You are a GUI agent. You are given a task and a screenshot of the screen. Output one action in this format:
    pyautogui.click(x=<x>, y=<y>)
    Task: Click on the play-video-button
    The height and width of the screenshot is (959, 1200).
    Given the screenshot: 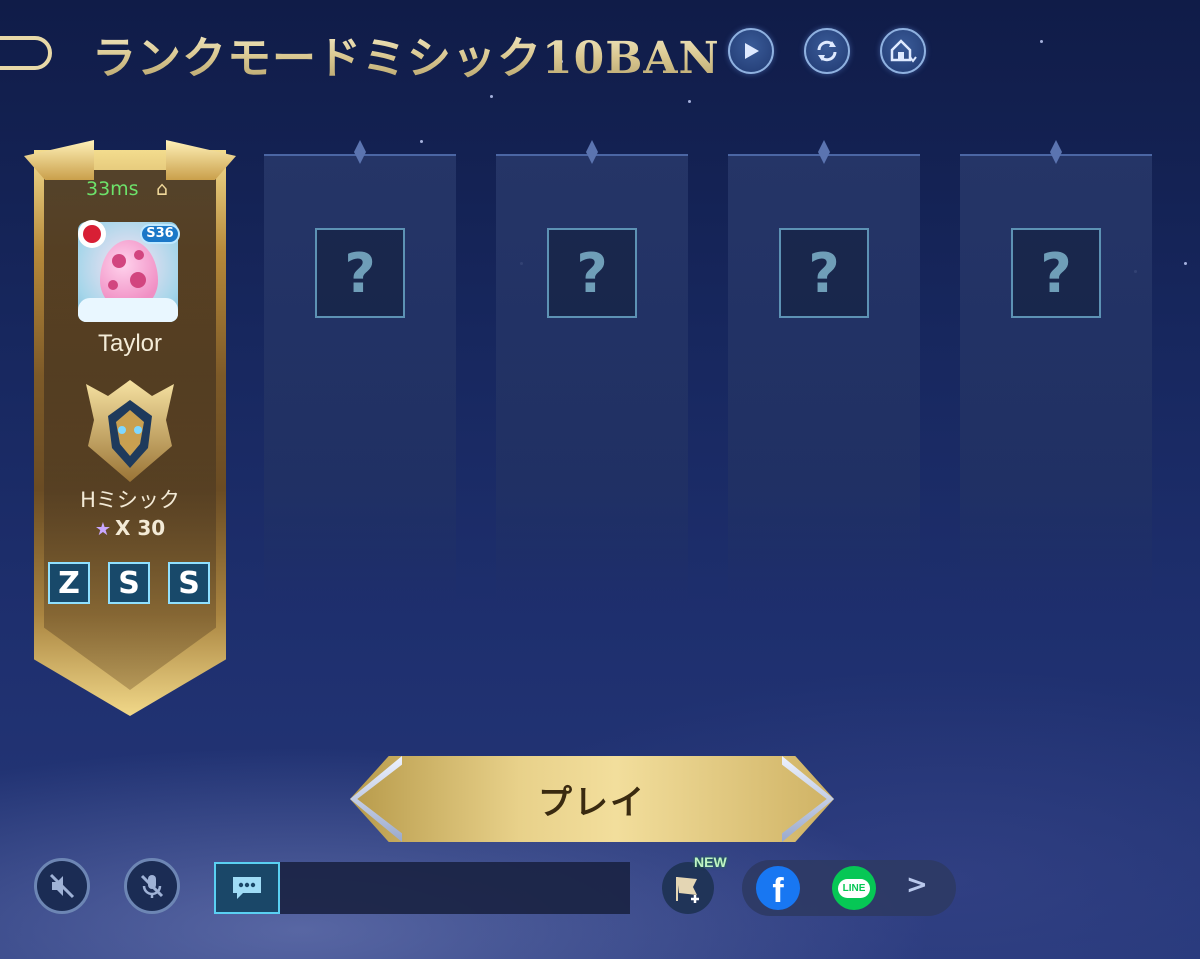 What is the action you would take?
    pyautogui.click(x=751, y=51)
    